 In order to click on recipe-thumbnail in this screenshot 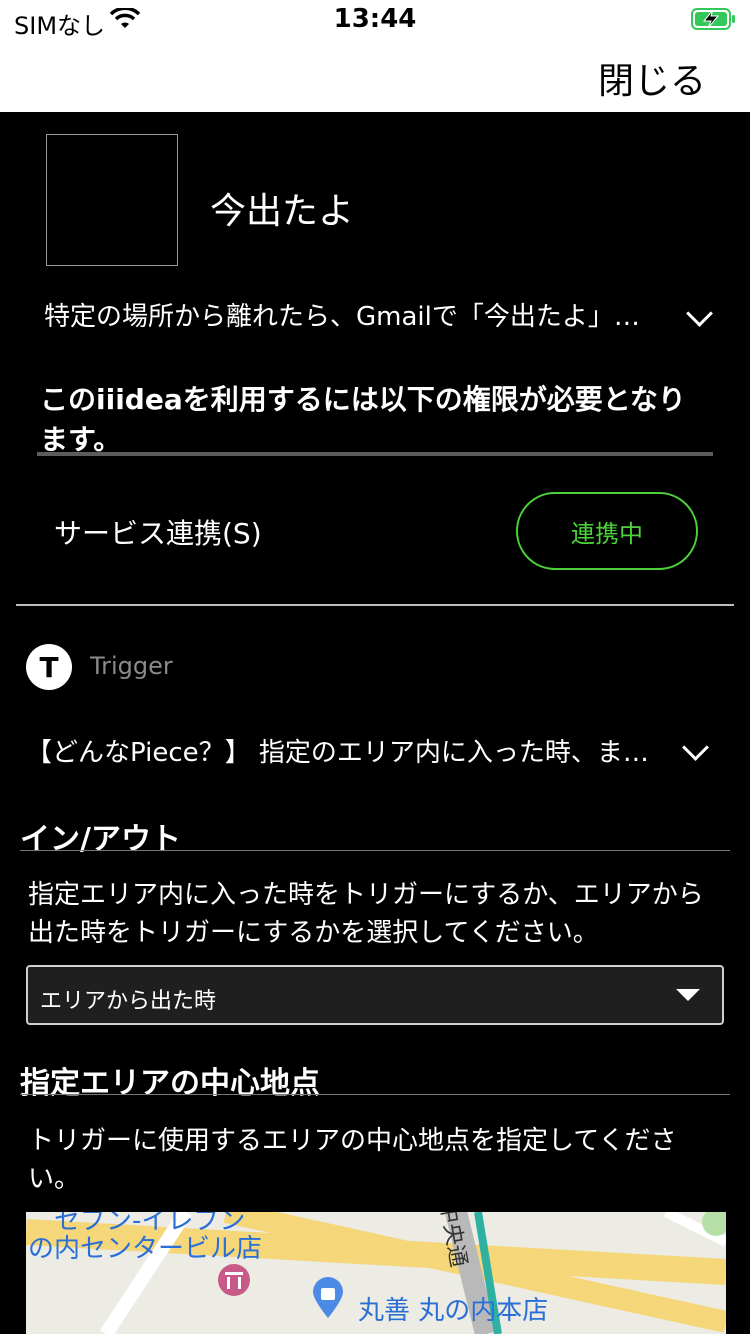, I will do `click(112, 200)`.